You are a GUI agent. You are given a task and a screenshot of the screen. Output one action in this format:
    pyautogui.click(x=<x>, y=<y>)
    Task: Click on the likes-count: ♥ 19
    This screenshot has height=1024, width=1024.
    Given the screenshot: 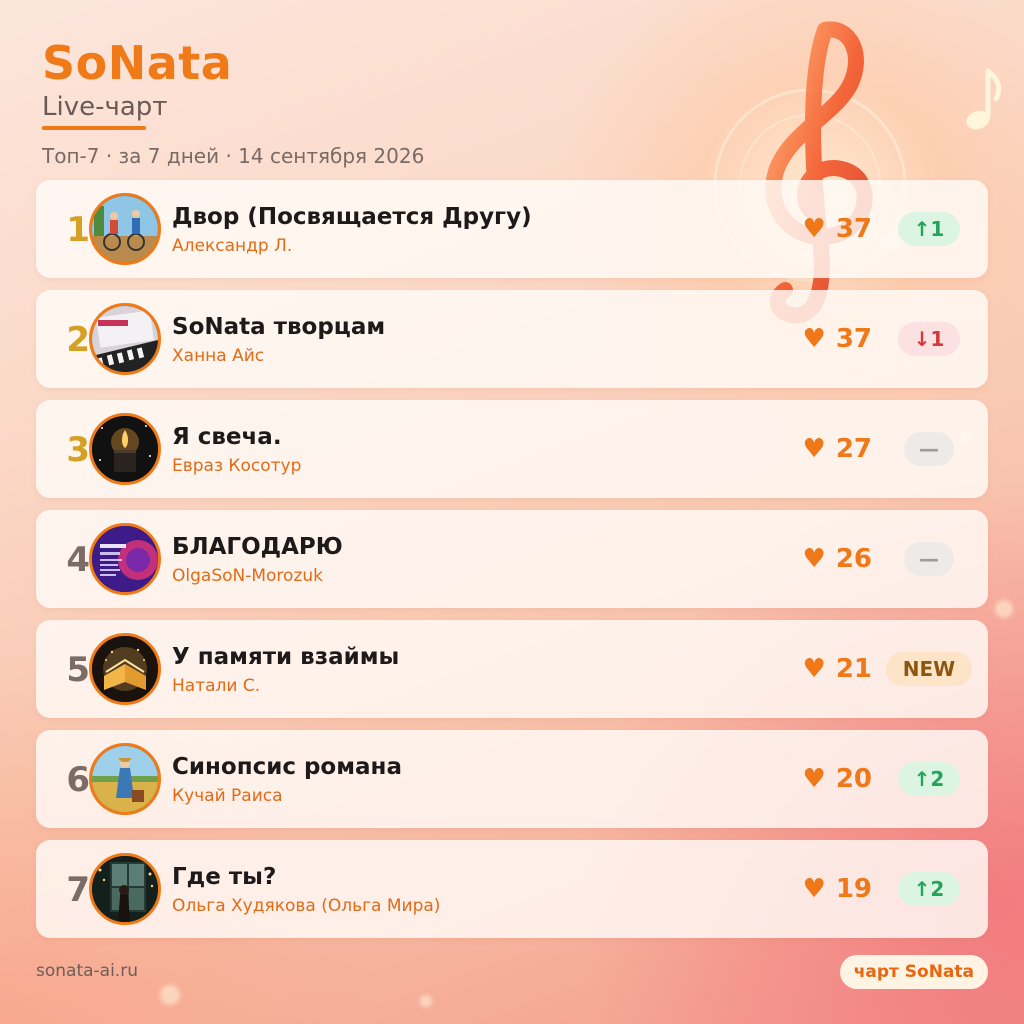 What is the action you would take?
    pyautogui.click(x=838, y=889)
    